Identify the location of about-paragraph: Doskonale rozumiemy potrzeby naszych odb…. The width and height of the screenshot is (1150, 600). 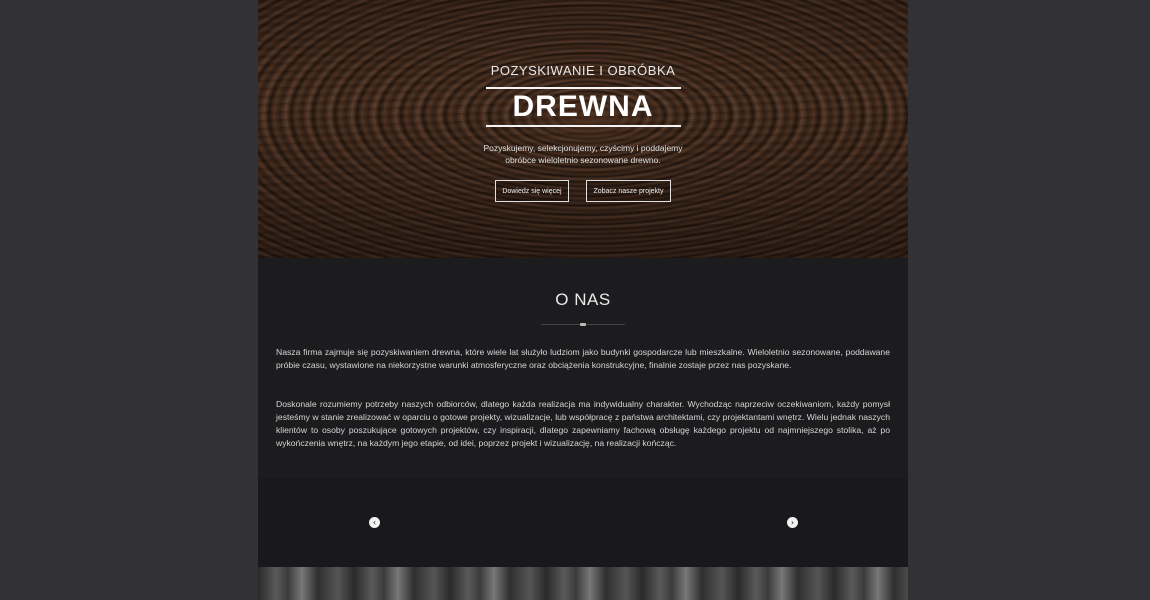
(583, 423).